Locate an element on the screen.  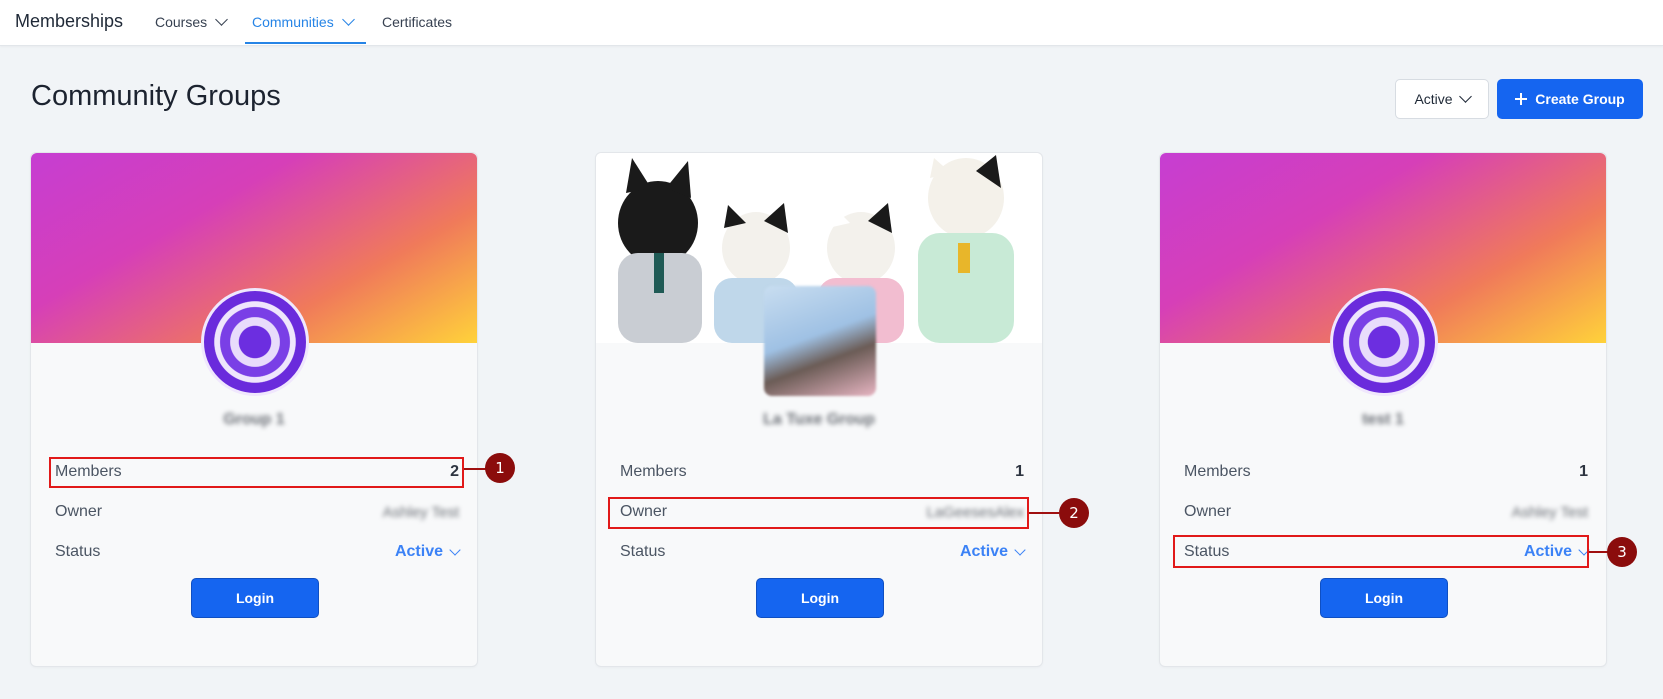
status-filter-label: Active is located at coordinates (1433, 99).